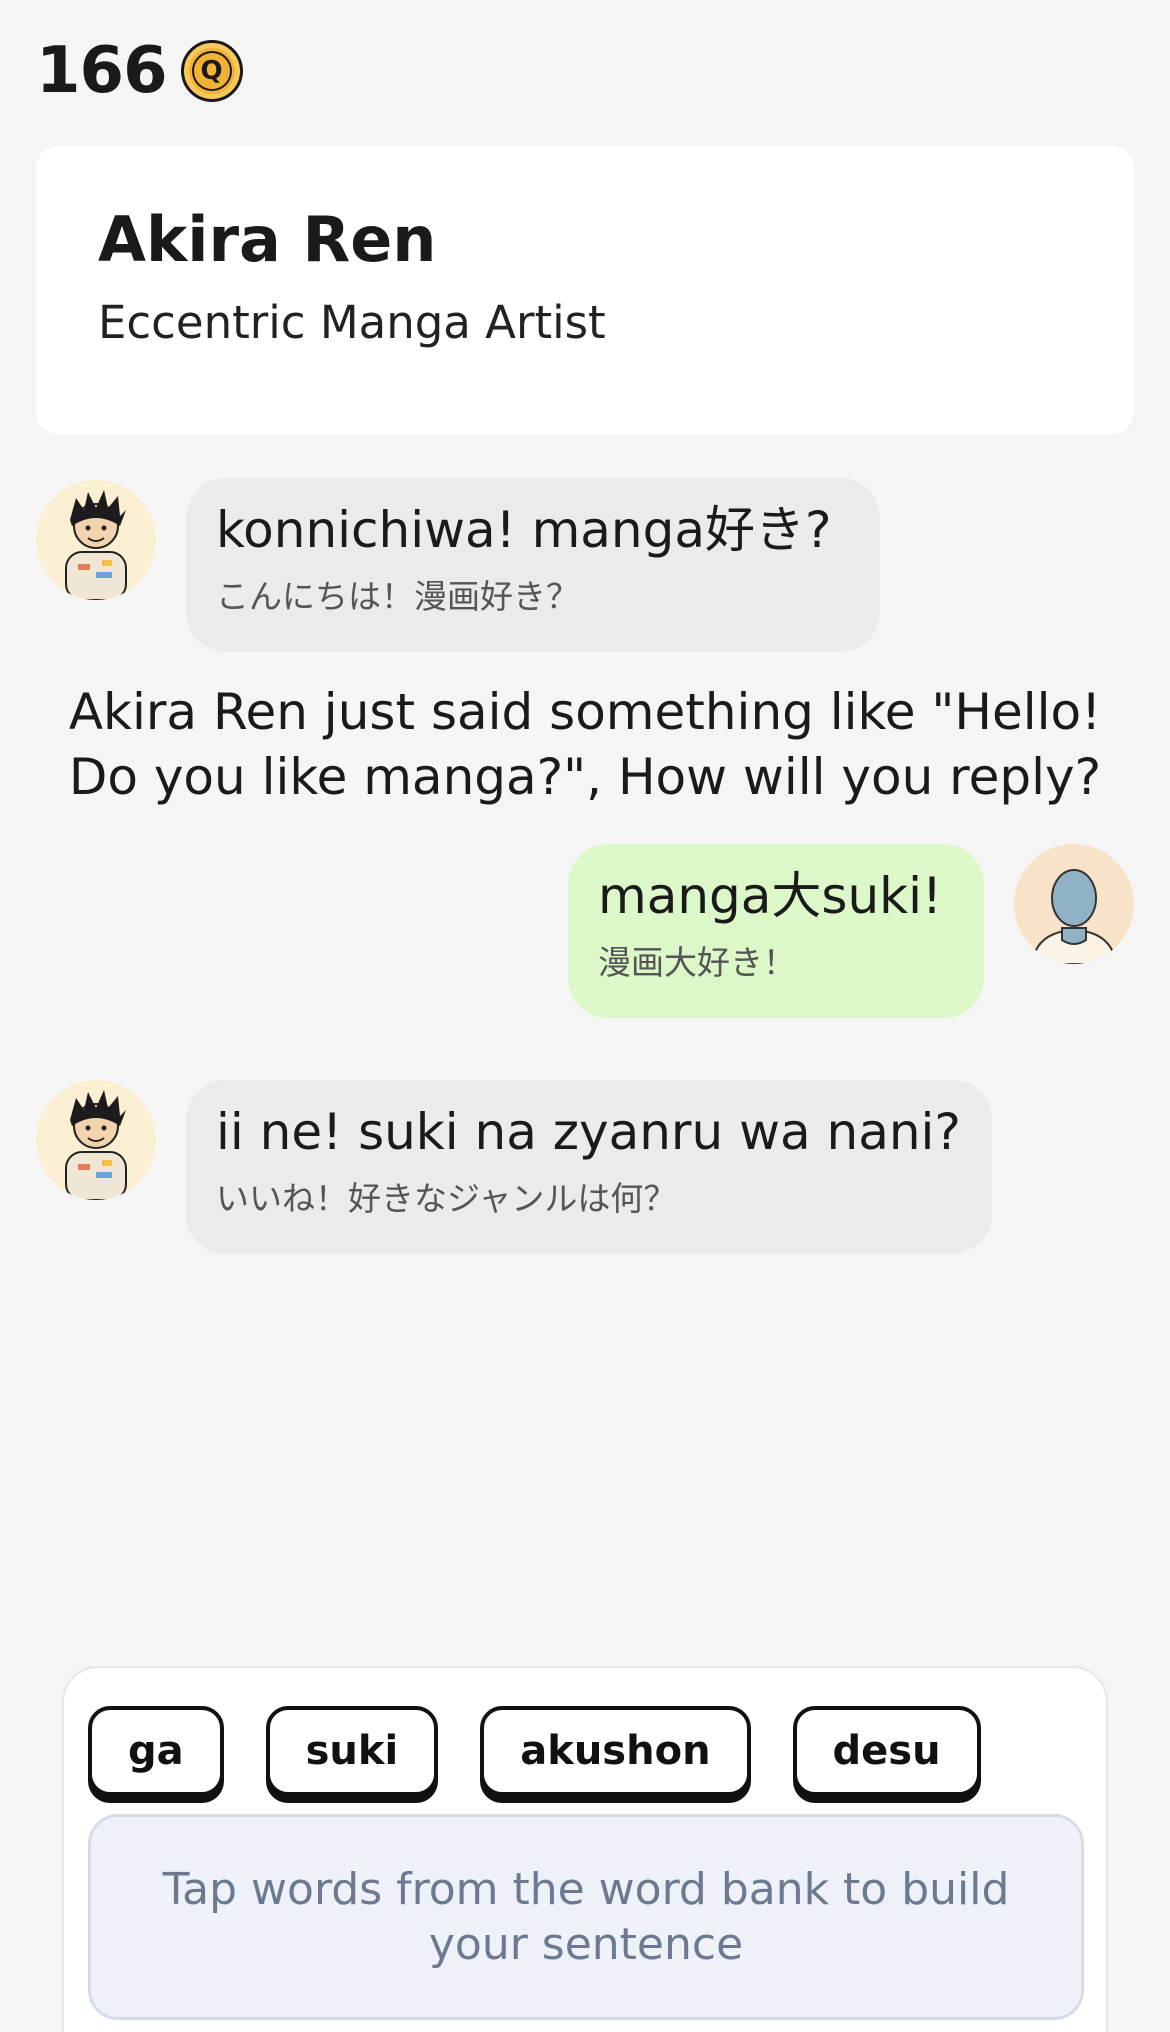 The height and width of the screenshot is (2032, 1170). What do you see at coordinates (397, 596) in the screenshot?
I see `message-kana: こんにちは！漫画好き？` at bounding box center [397, 596].